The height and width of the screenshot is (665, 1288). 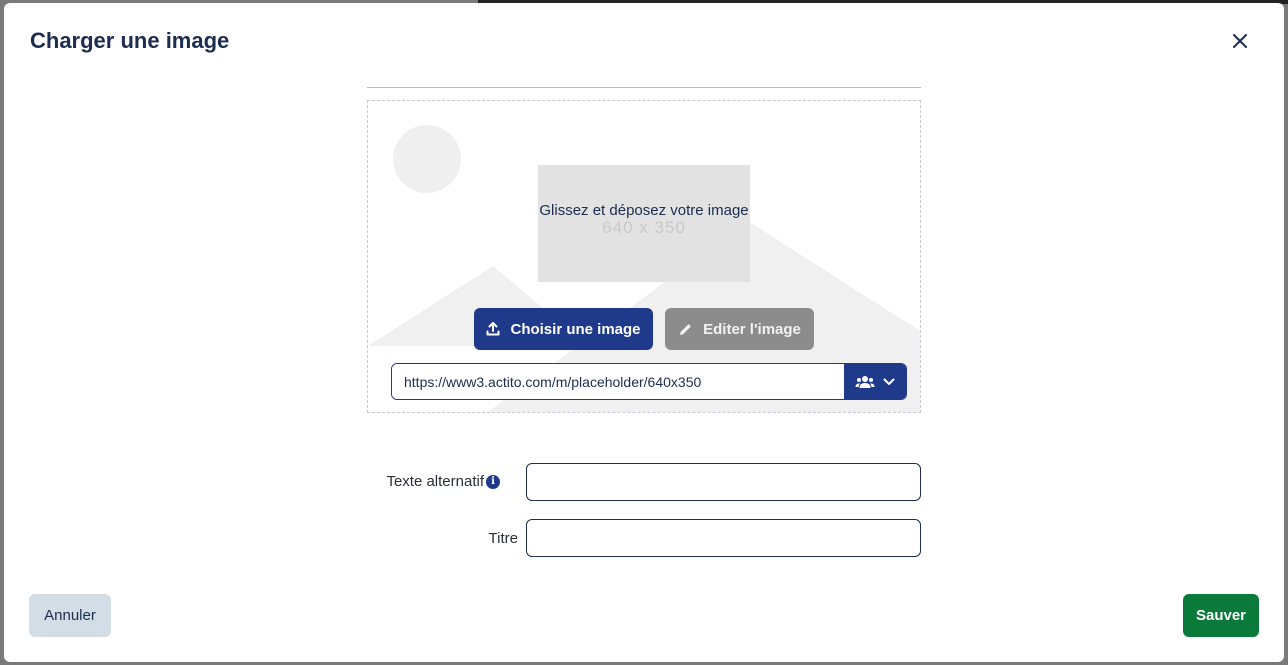 What do you see at coordinates (575, 329) in the screenshot?
I see `choose-image-label: Choisir une image` at bounding box center [575, 329].